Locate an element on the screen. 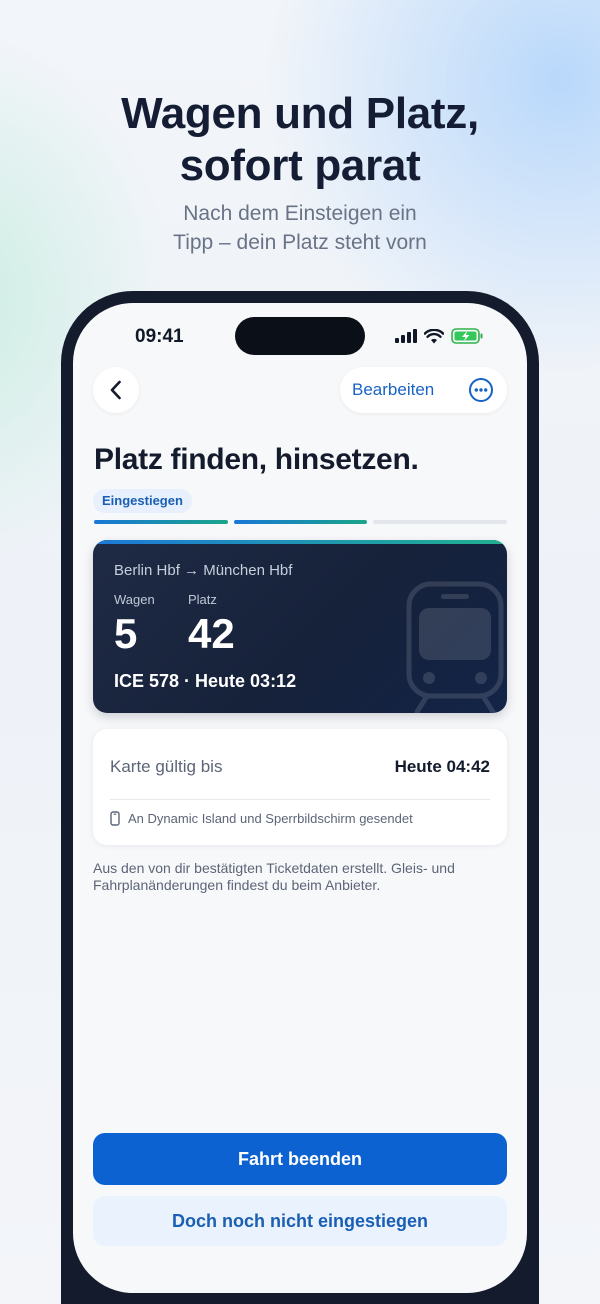 The width and height of the screenshot is (600, 1304). platz-value: 42 is located at coordinates (211, 633).